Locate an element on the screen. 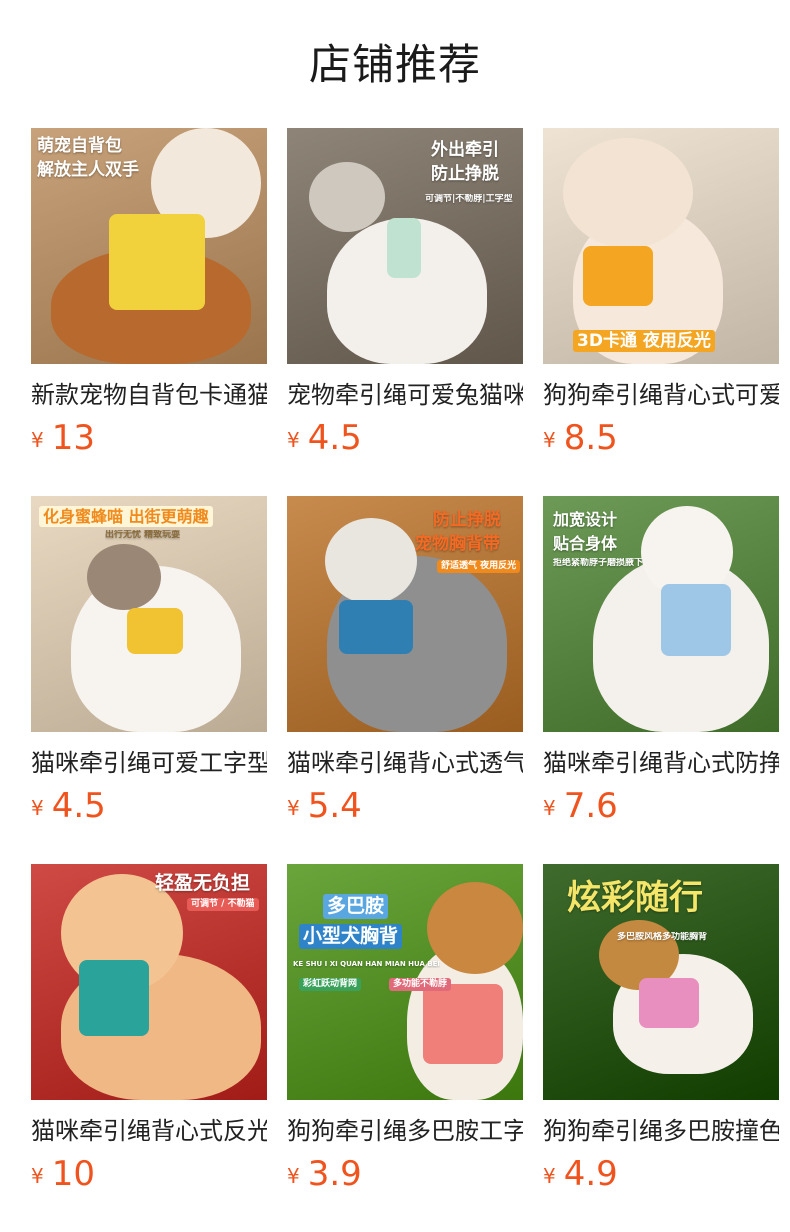 Image resolution: width=790 pixels, height=1232 pixels. image-promo-text: 贴合身体 is located at coordinates (585, 543).